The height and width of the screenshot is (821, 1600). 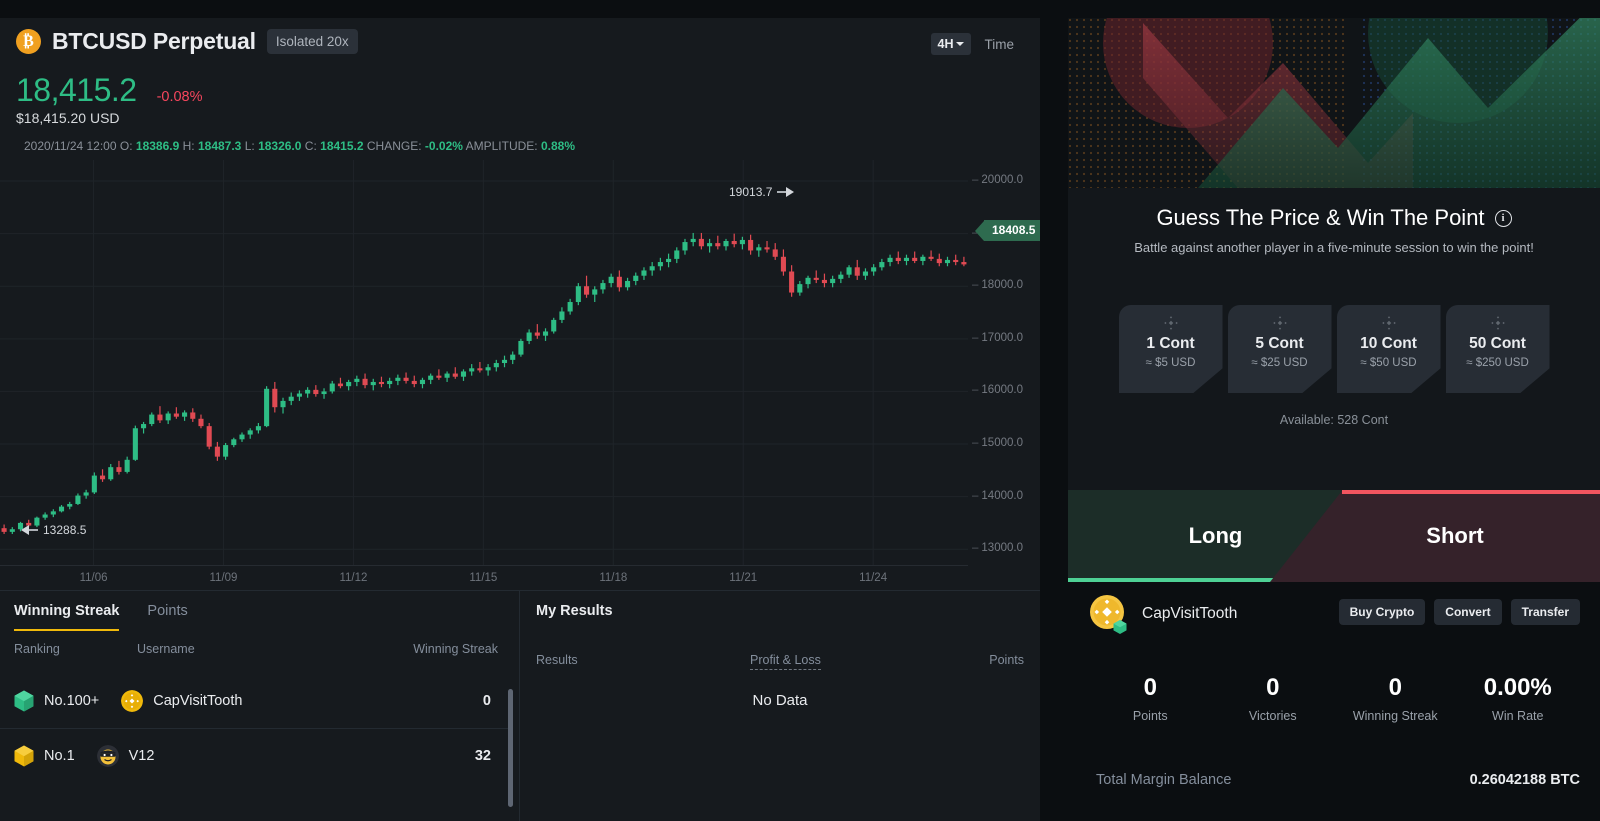 What do you see at coordinates (1150, 716) in the screenshot?
I see `stat-label: Points` at bounding box center [1150, 716].